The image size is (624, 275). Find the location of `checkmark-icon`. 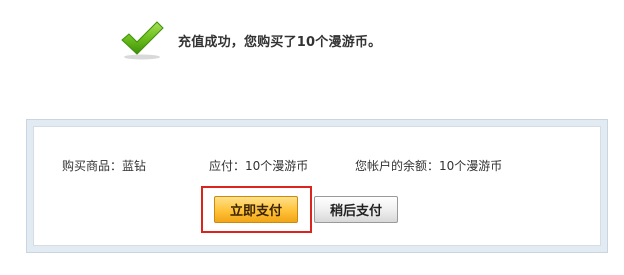

checkmark-icon is located at coordinates (142, 40).